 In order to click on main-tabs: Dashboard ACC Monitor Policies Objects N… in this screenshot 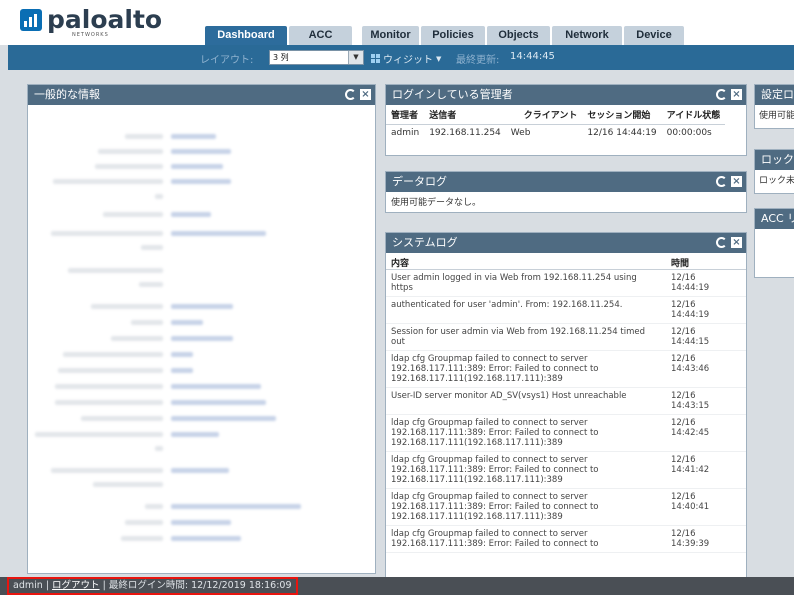, I will do `click(445, 35)`.